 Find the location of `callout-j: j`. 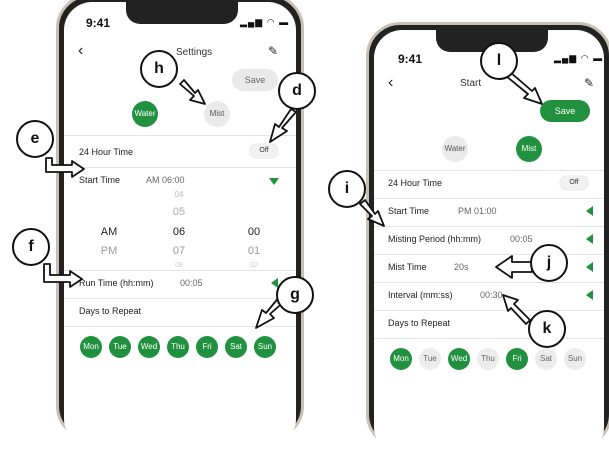

callout-j: j is located at coordinates (549, 263).